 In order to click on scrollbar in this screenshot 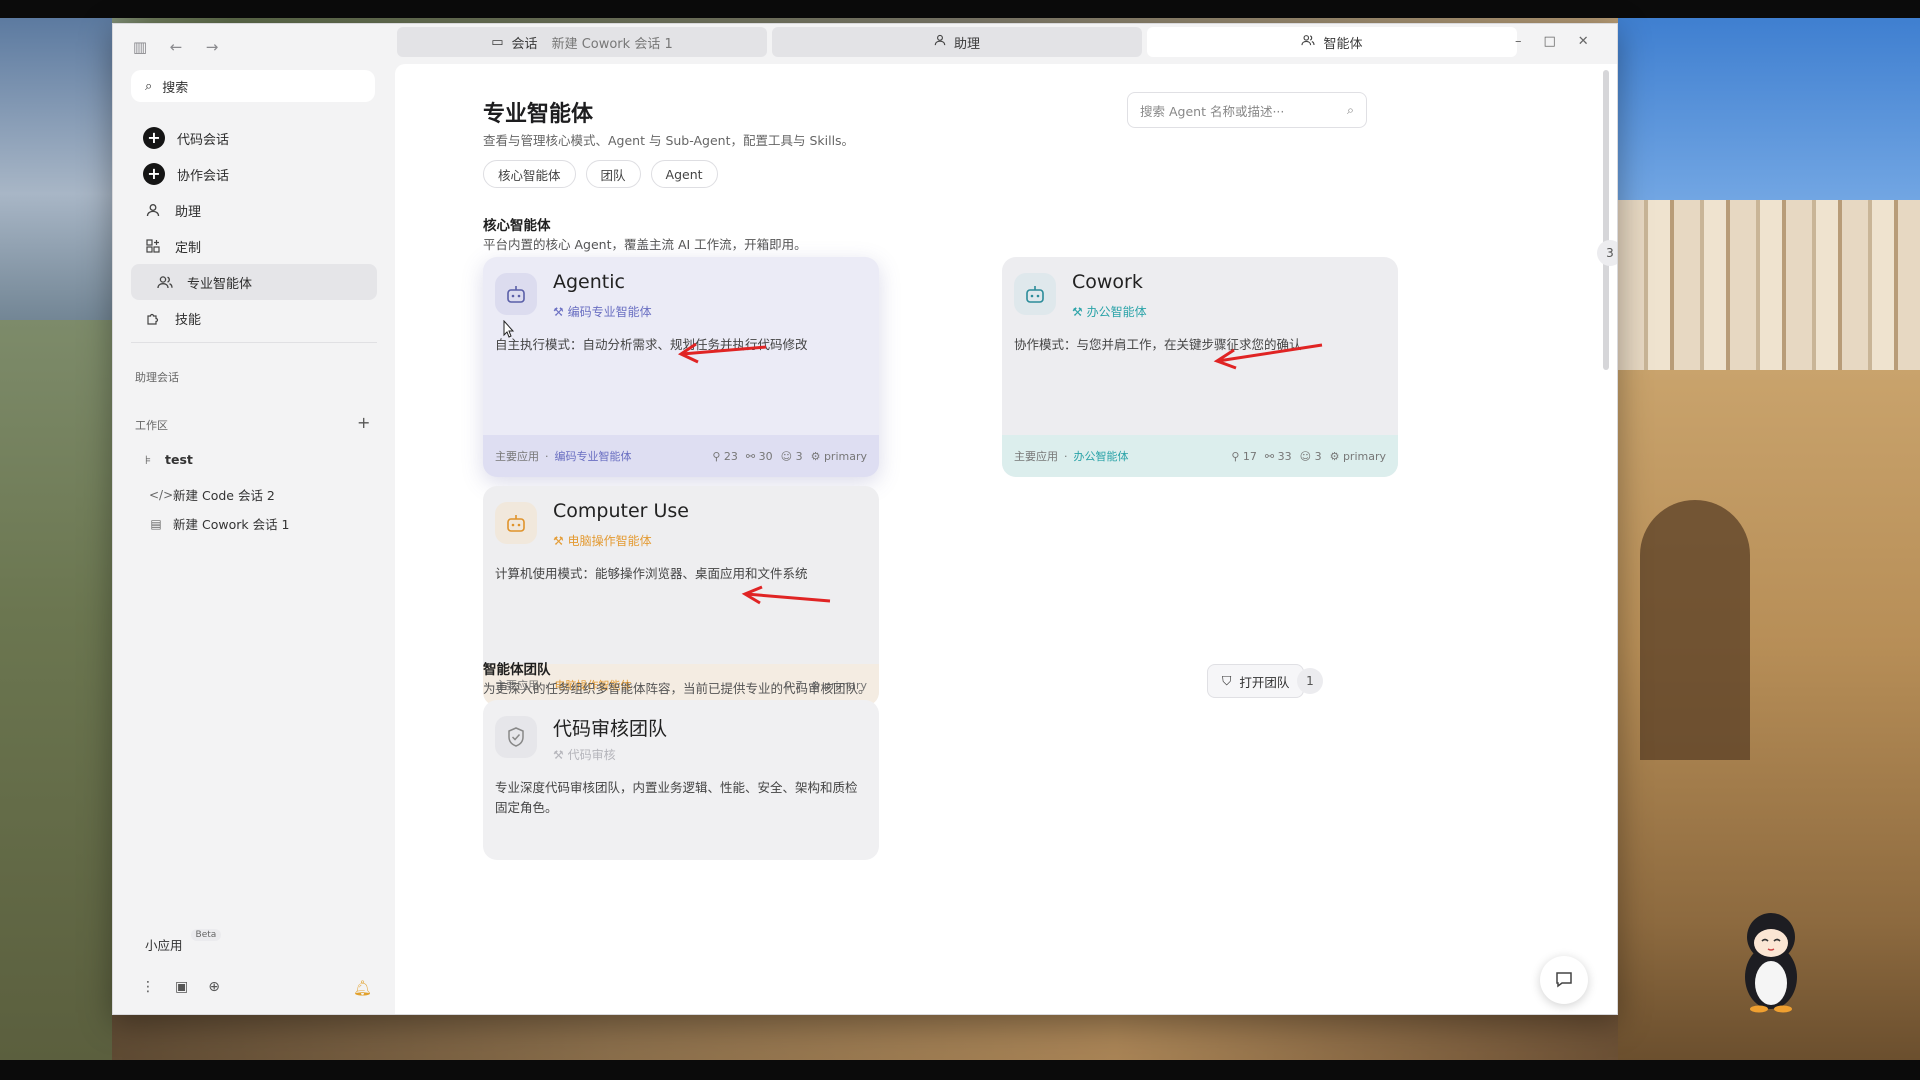, I will do `click(1606, 220)`.